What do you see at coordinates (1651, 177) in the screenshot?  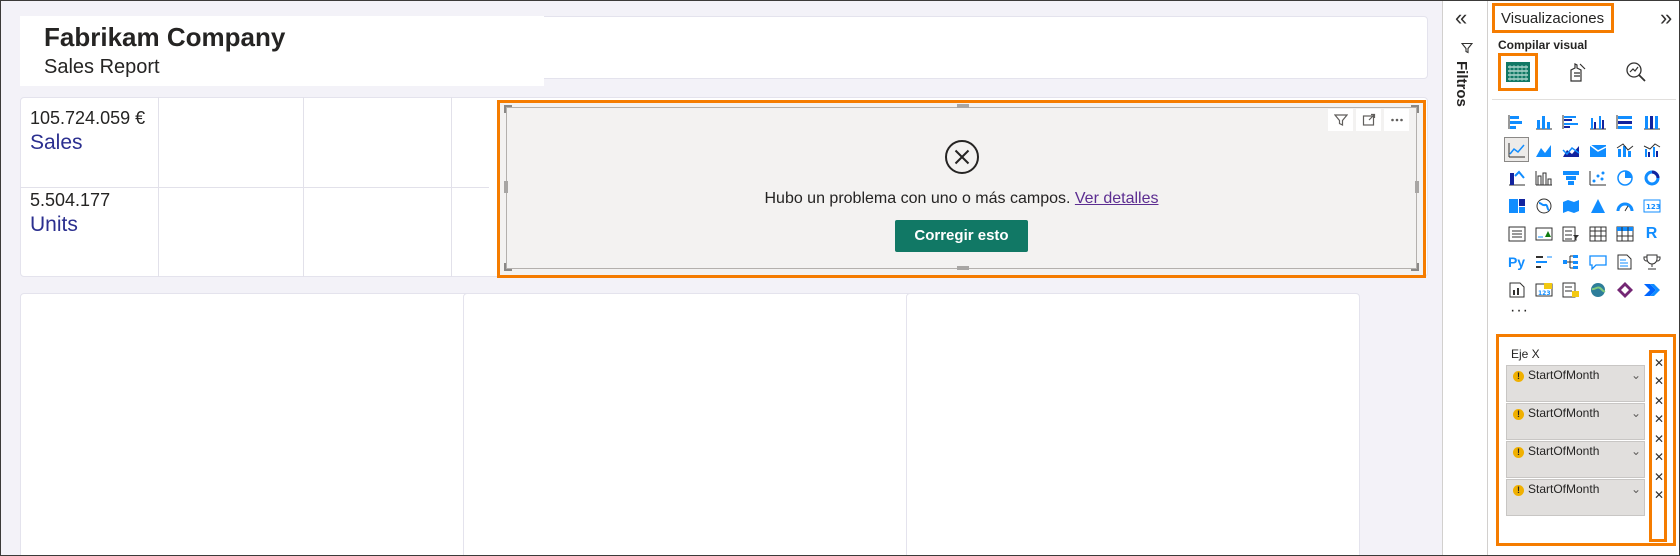 I see `donut-chart-icon` at bounding box center [1651, 177].